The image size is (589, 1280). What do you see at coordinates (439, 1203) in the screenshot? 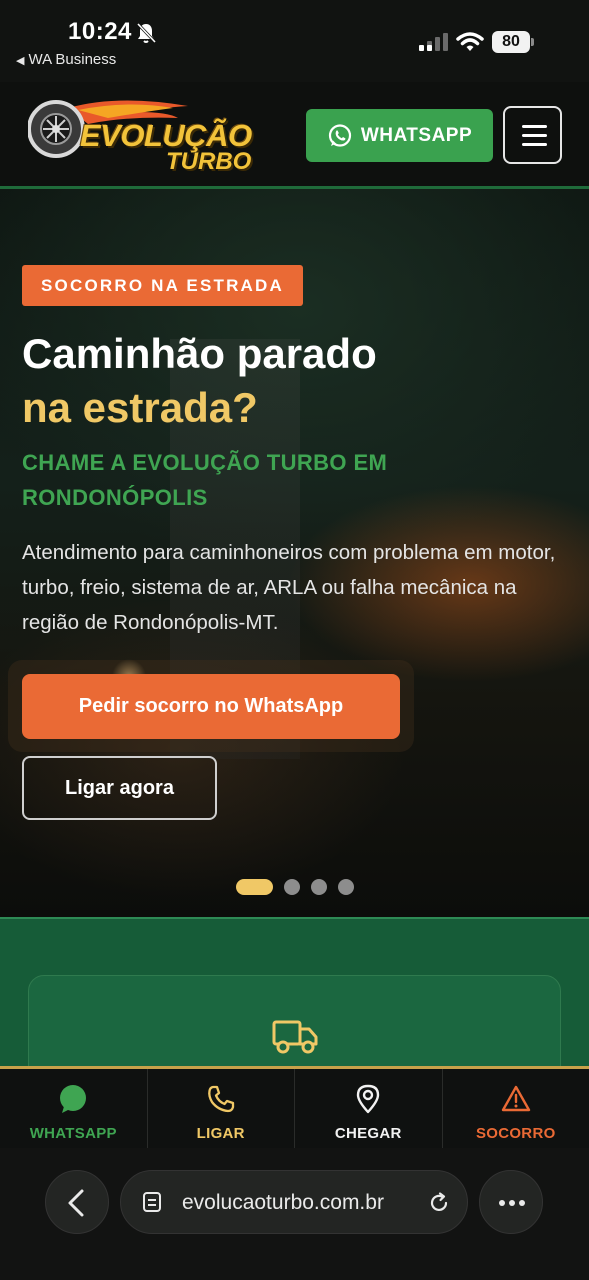
I see `reload-icon` at bounding box center [439, 1203].